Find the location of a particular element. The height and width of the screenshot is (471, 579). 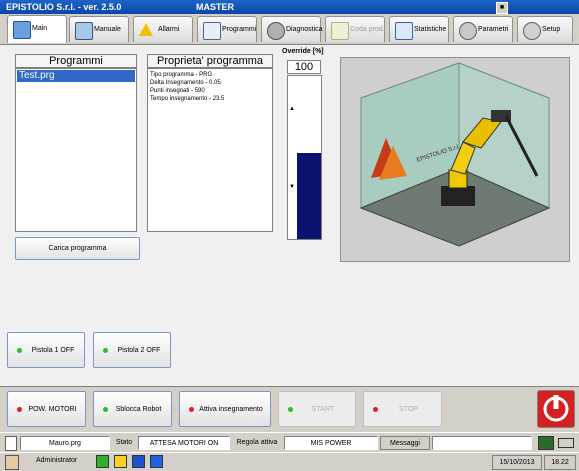

override-slider: ▲ ▼ is located at coordinates (304, 157).